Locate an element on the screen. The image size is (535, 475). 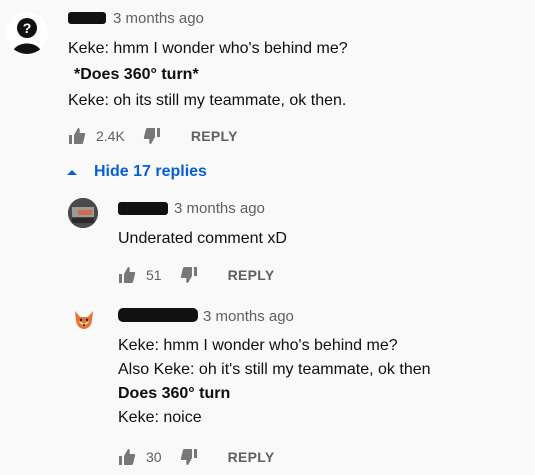
fox-icon is located at coordinates (84, 320).